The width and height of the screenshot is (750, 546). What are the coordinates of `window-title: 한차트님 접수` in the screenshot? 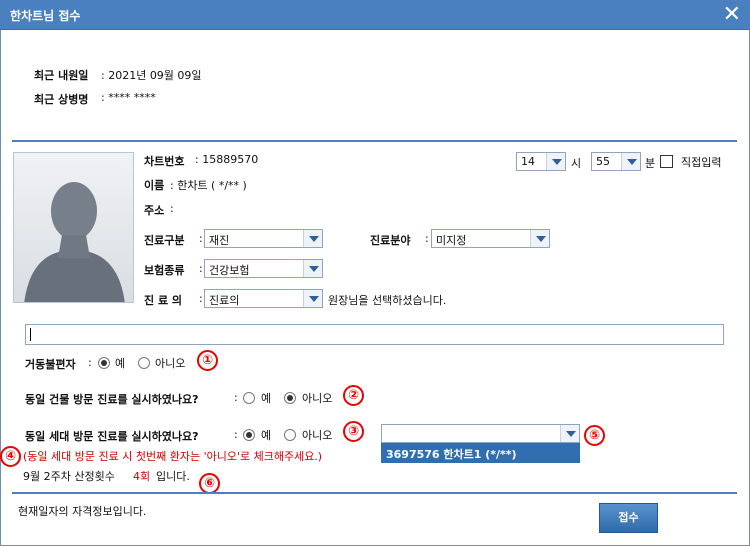 It's located at (45, 16).